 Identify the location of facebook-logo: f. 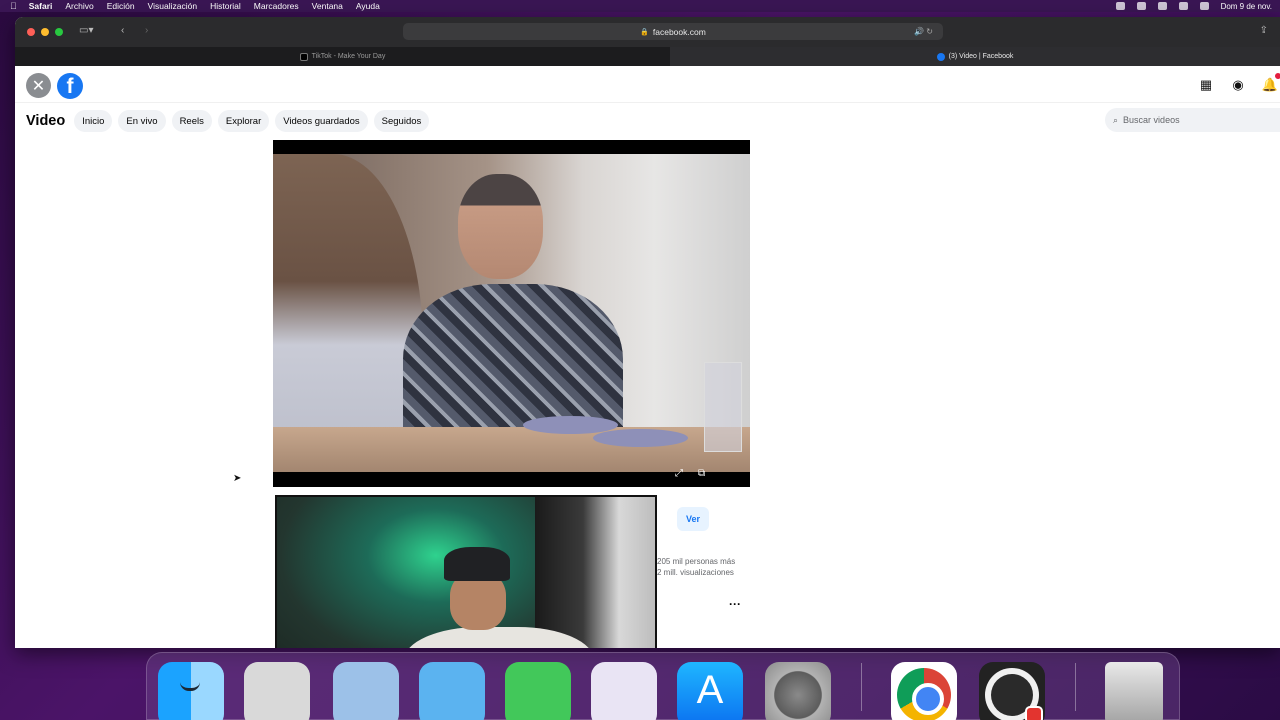
(70, 86).